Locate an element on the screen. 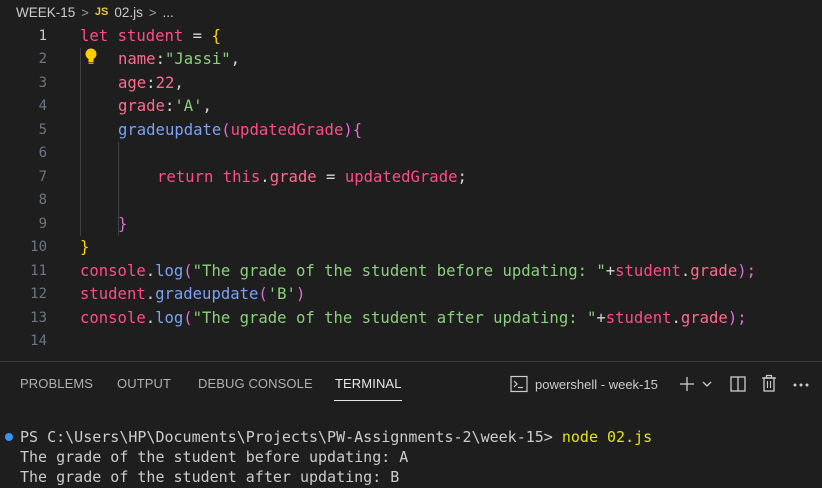 This screenshot has width=822, height=488. code-line: 6 is located at coordinates (411, 154).